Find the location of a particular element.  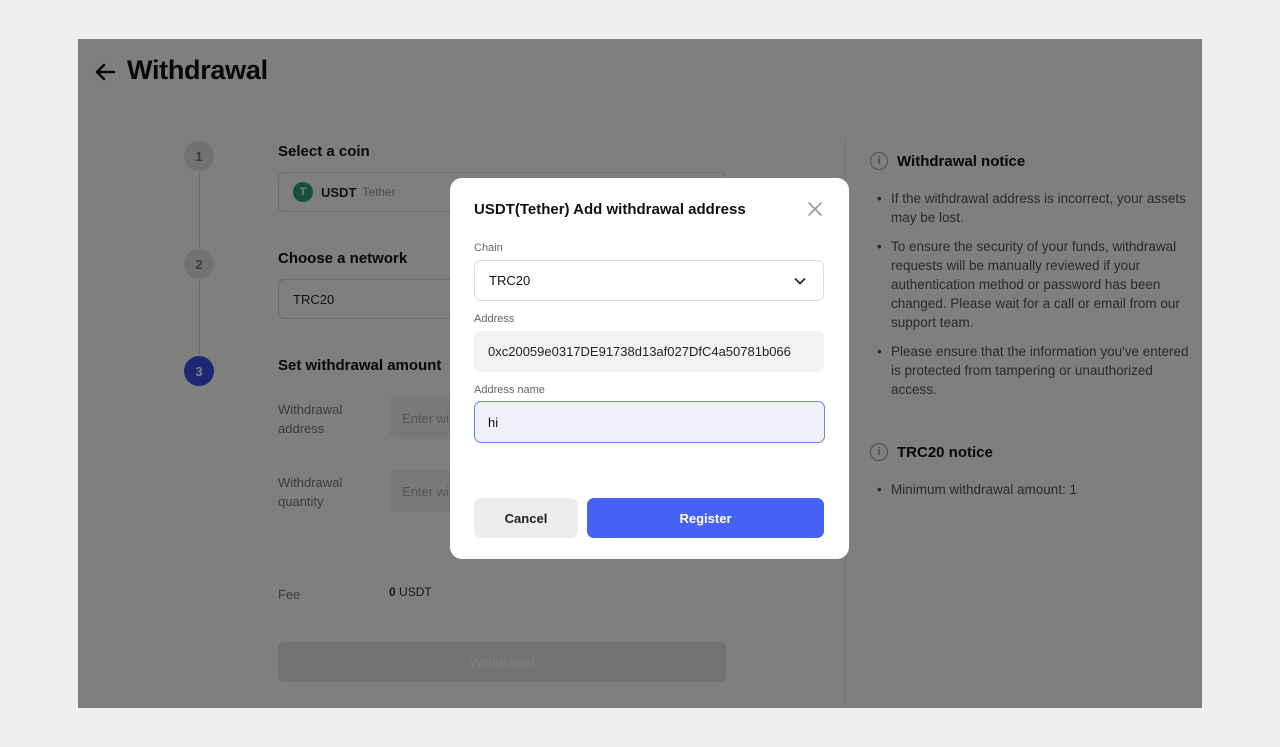

chain-label: Chain is located at coordinates (488, 248).